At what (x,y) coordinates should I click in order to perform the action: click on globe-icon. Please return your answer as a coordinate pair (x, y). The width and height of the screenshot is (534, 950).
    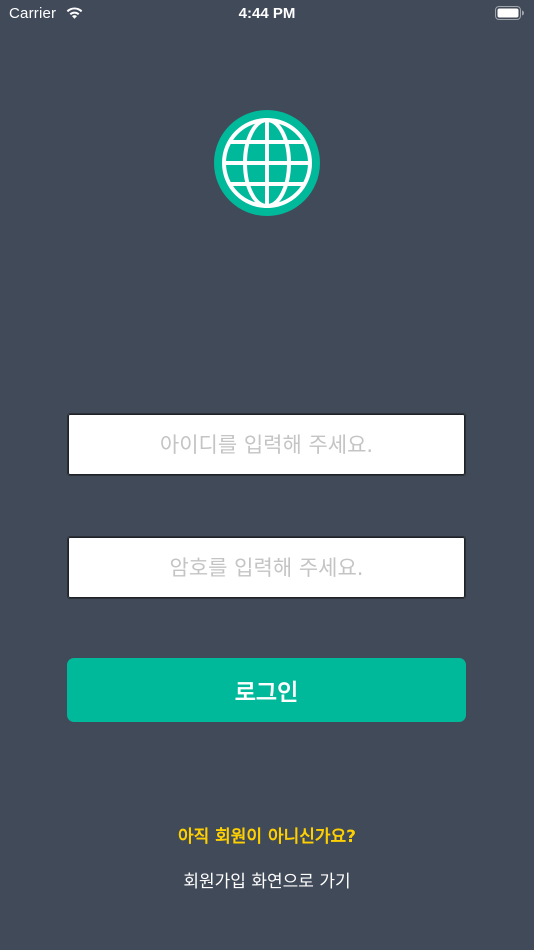
    Looking at the image, I should click on (267, 163).